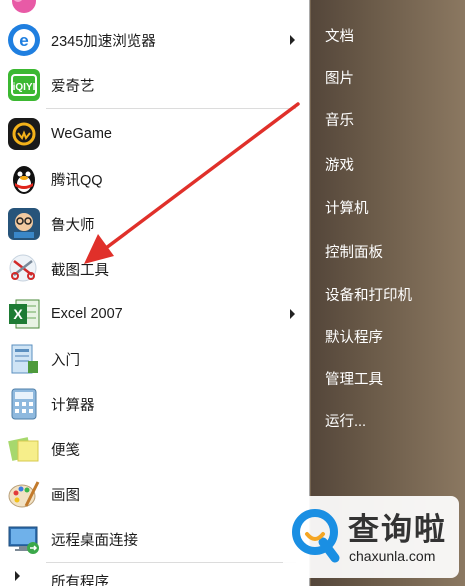 This screenshot has width=465, height=586. Describe the element at coordinates (80, 270) in the screenshot. I see `program-label: 截图工具` at that location.